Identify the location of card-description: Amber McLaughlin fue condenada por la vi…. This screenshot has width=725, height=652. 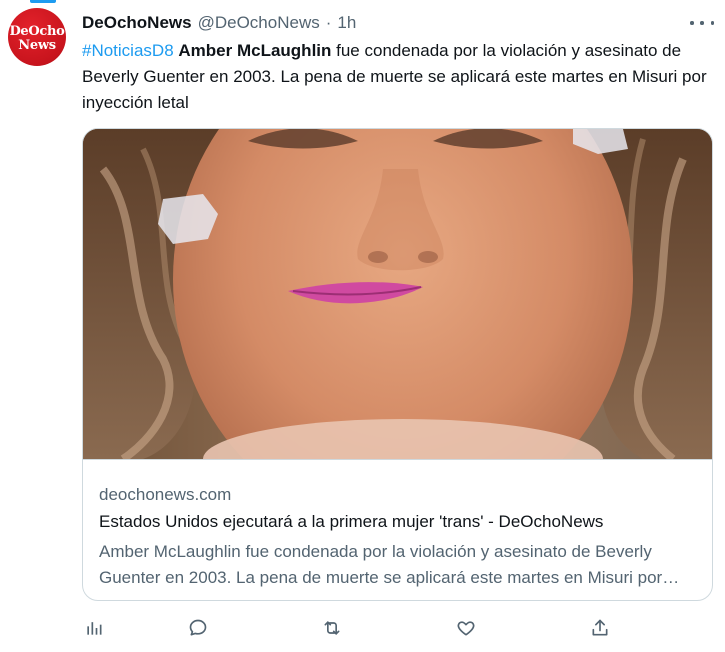
(381, 564).